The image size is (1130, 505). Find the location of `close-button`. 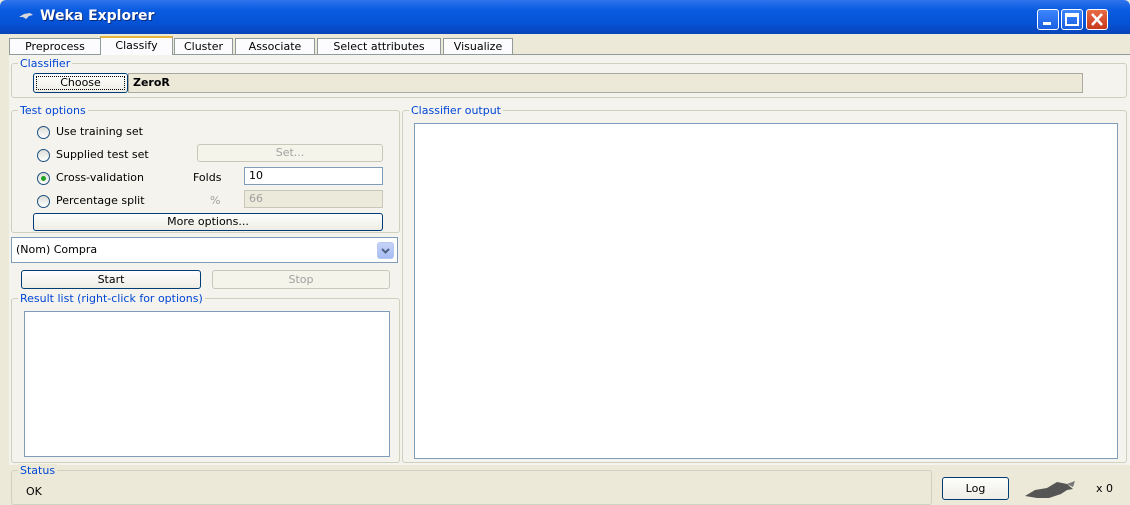

close-button is located at coordinates (1097, 19).